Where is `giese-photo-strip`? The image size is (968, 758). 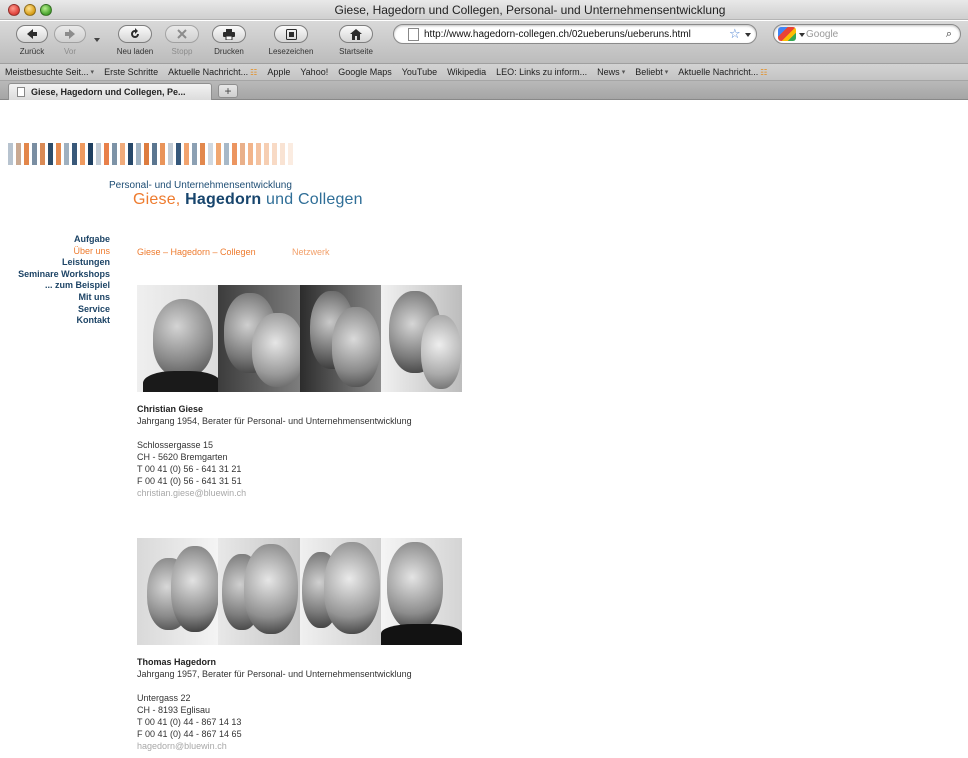 giese-photo-strip is located at coordinates (299, 338).